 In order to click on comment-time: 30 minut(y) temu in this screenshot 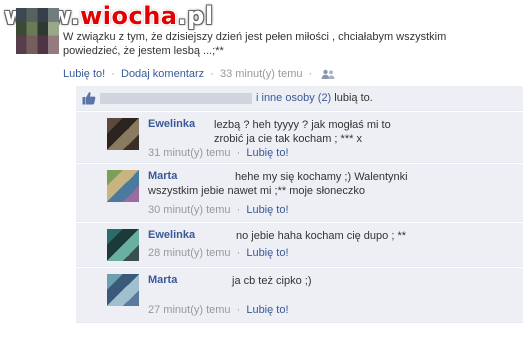, I will do `click(189, 210)`.